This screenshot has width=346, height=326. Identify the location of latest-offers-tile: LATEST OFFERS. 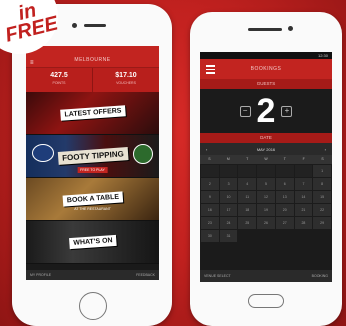
(92, 113).